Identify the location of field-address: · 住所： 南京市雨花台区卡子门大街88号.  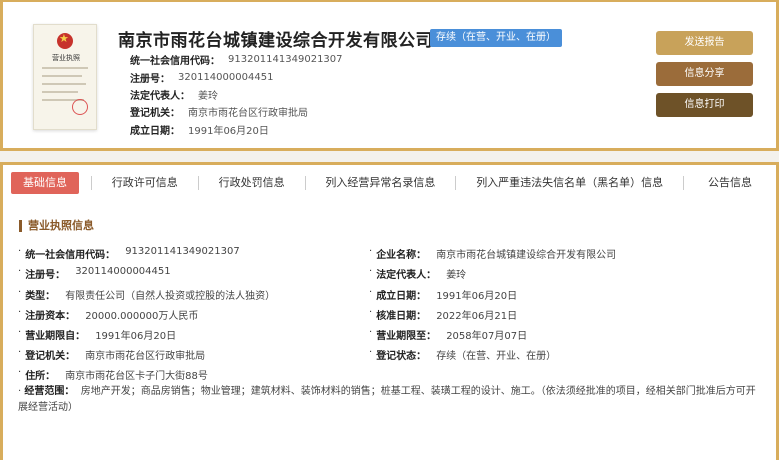
(113, 374).